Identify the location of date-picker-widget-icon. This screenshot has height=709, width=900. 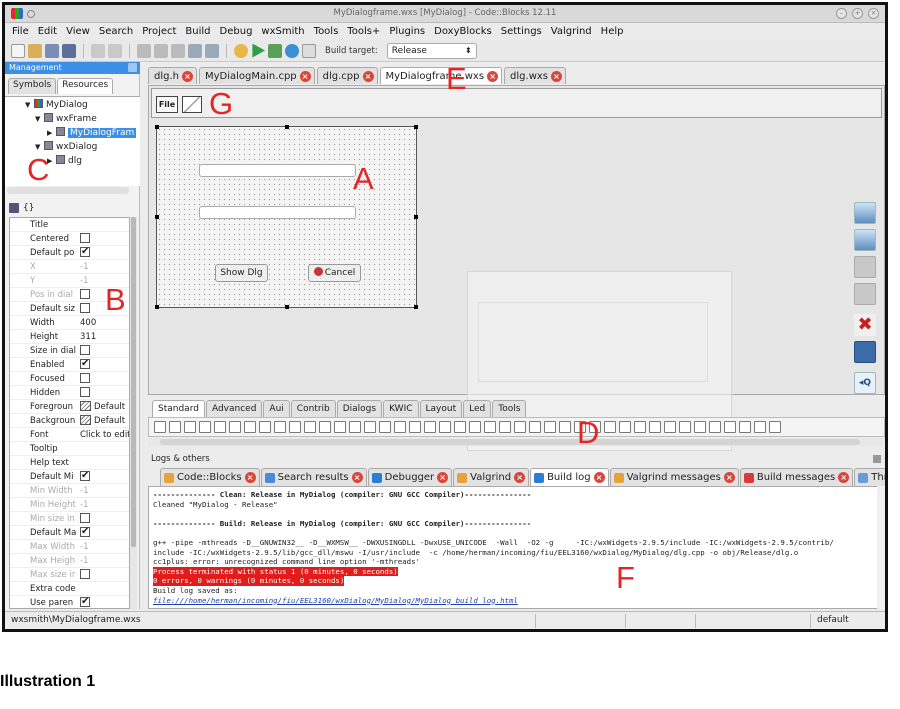
(490, 427).